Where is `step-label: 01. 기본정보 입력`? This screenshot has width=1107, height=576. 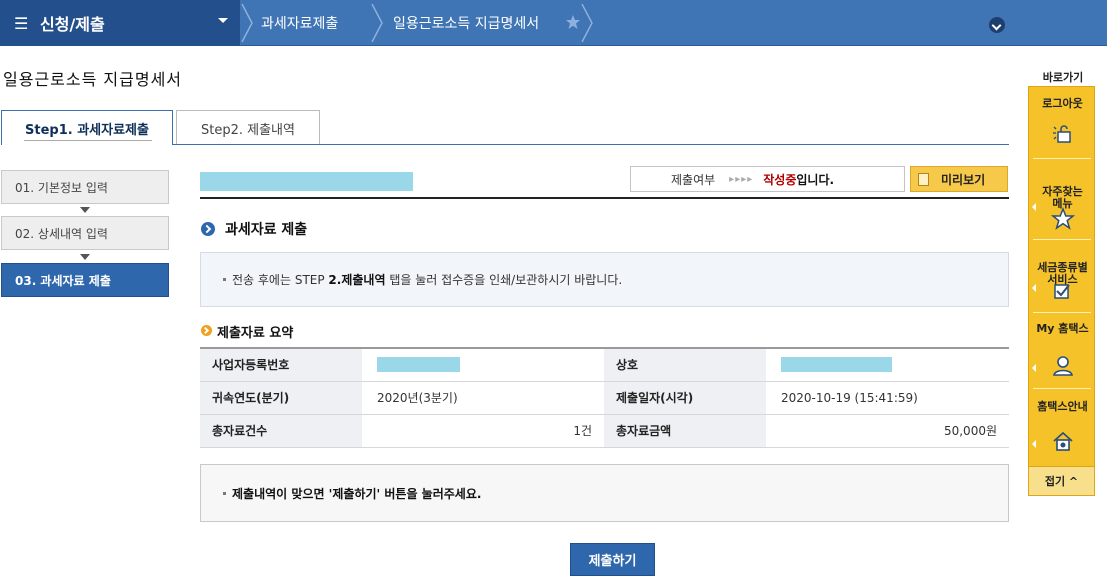
step-label: 01. 기본정보 입력 is located at coordinates (61, 187).